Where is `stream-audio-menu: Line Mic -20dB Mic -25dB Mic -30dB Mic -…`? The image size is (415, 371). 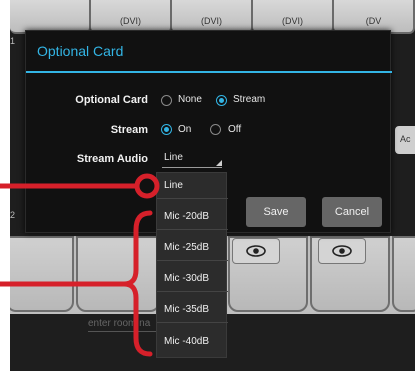
stream-audio-menu: Line Mic -20dB Mic -25dB Mic -30dB Mic -… is located at coordinates (192, 265).